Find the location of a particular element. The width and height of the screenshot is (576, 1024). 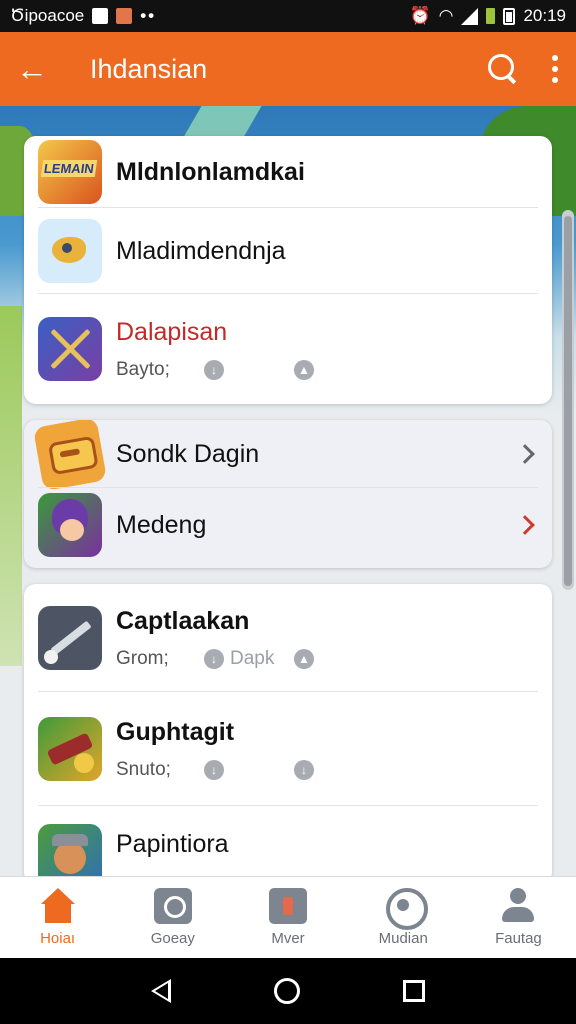

game-meta: Snuto; ↓ ↓ is located at coordinates (215, 770).